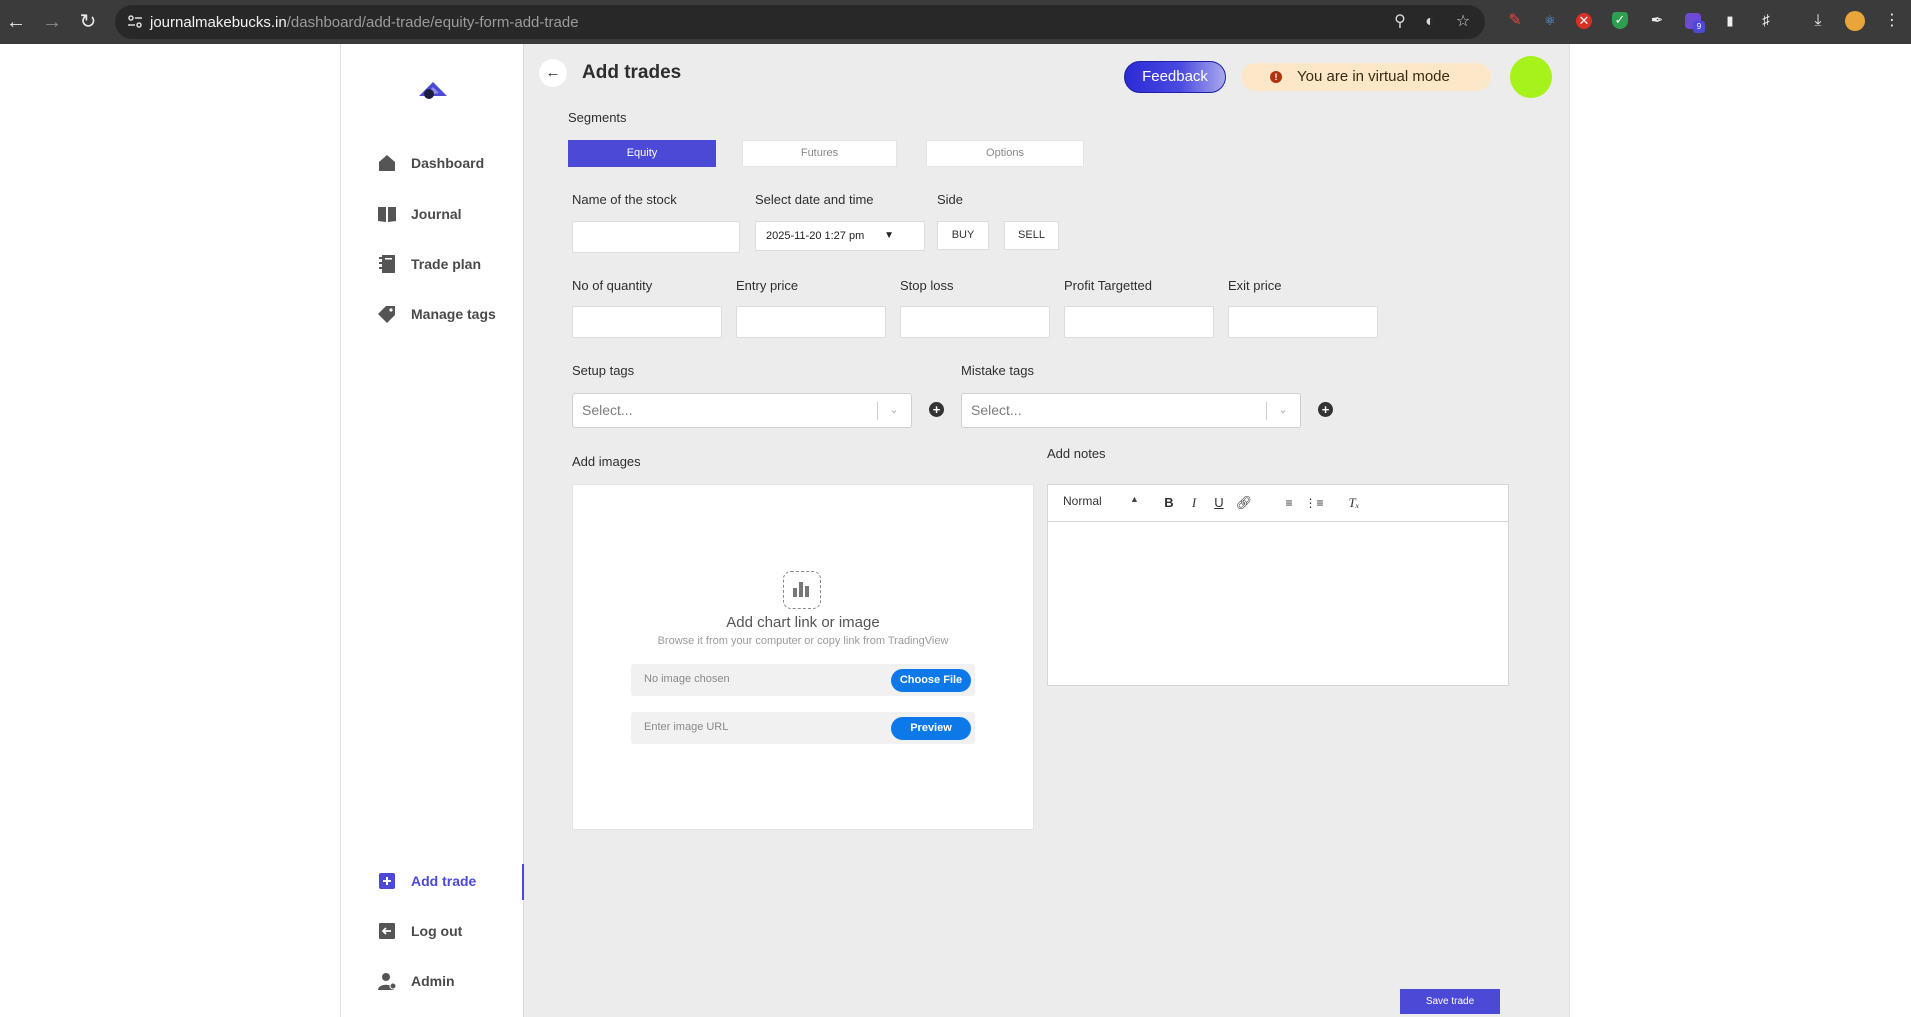 The image size is (1911, 1017). Describe the element at coordinates (1818, 21) in the screenshot. I see `download-icon: ⤓` at that location.